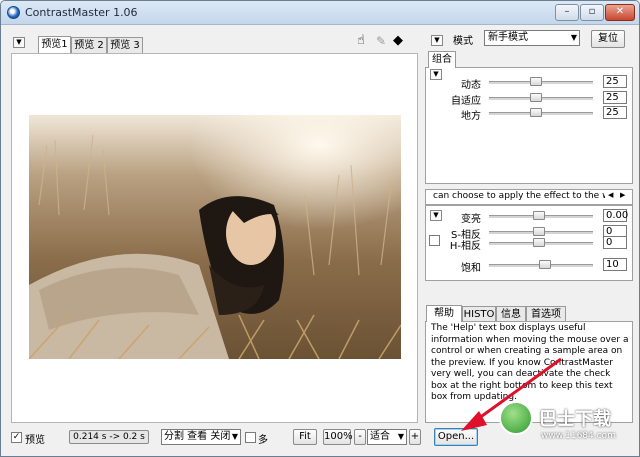 Image resolution: width=640 pixels, height=457 pixels. I want to click on zoom-fit-select: 适合 ▼, so click(387, 437).